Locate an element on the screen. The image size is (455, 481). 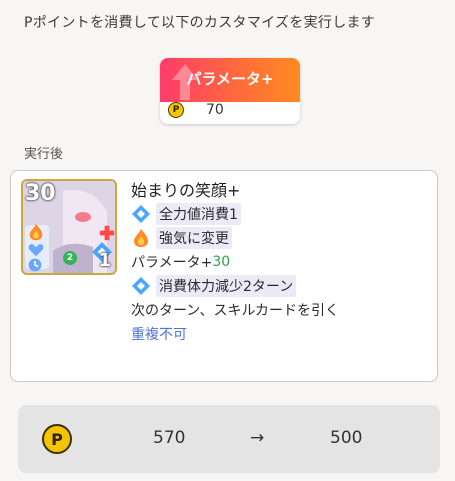
clock-icon is located at coordinates (35, 265).